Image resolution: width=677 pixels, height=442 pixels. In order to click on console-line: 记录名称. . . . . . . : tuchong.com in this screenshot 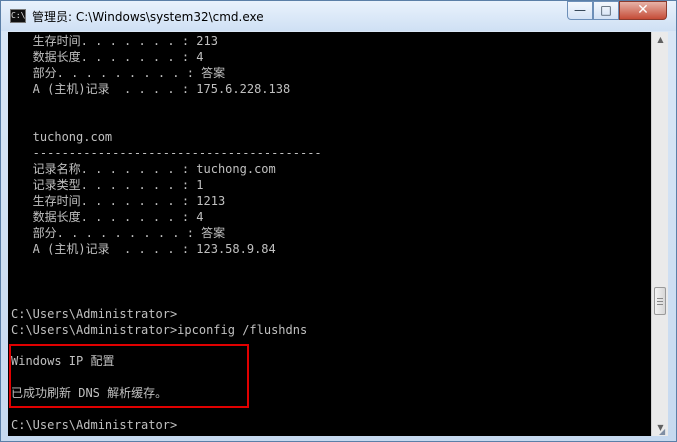, I will do `click(143, 169)`.